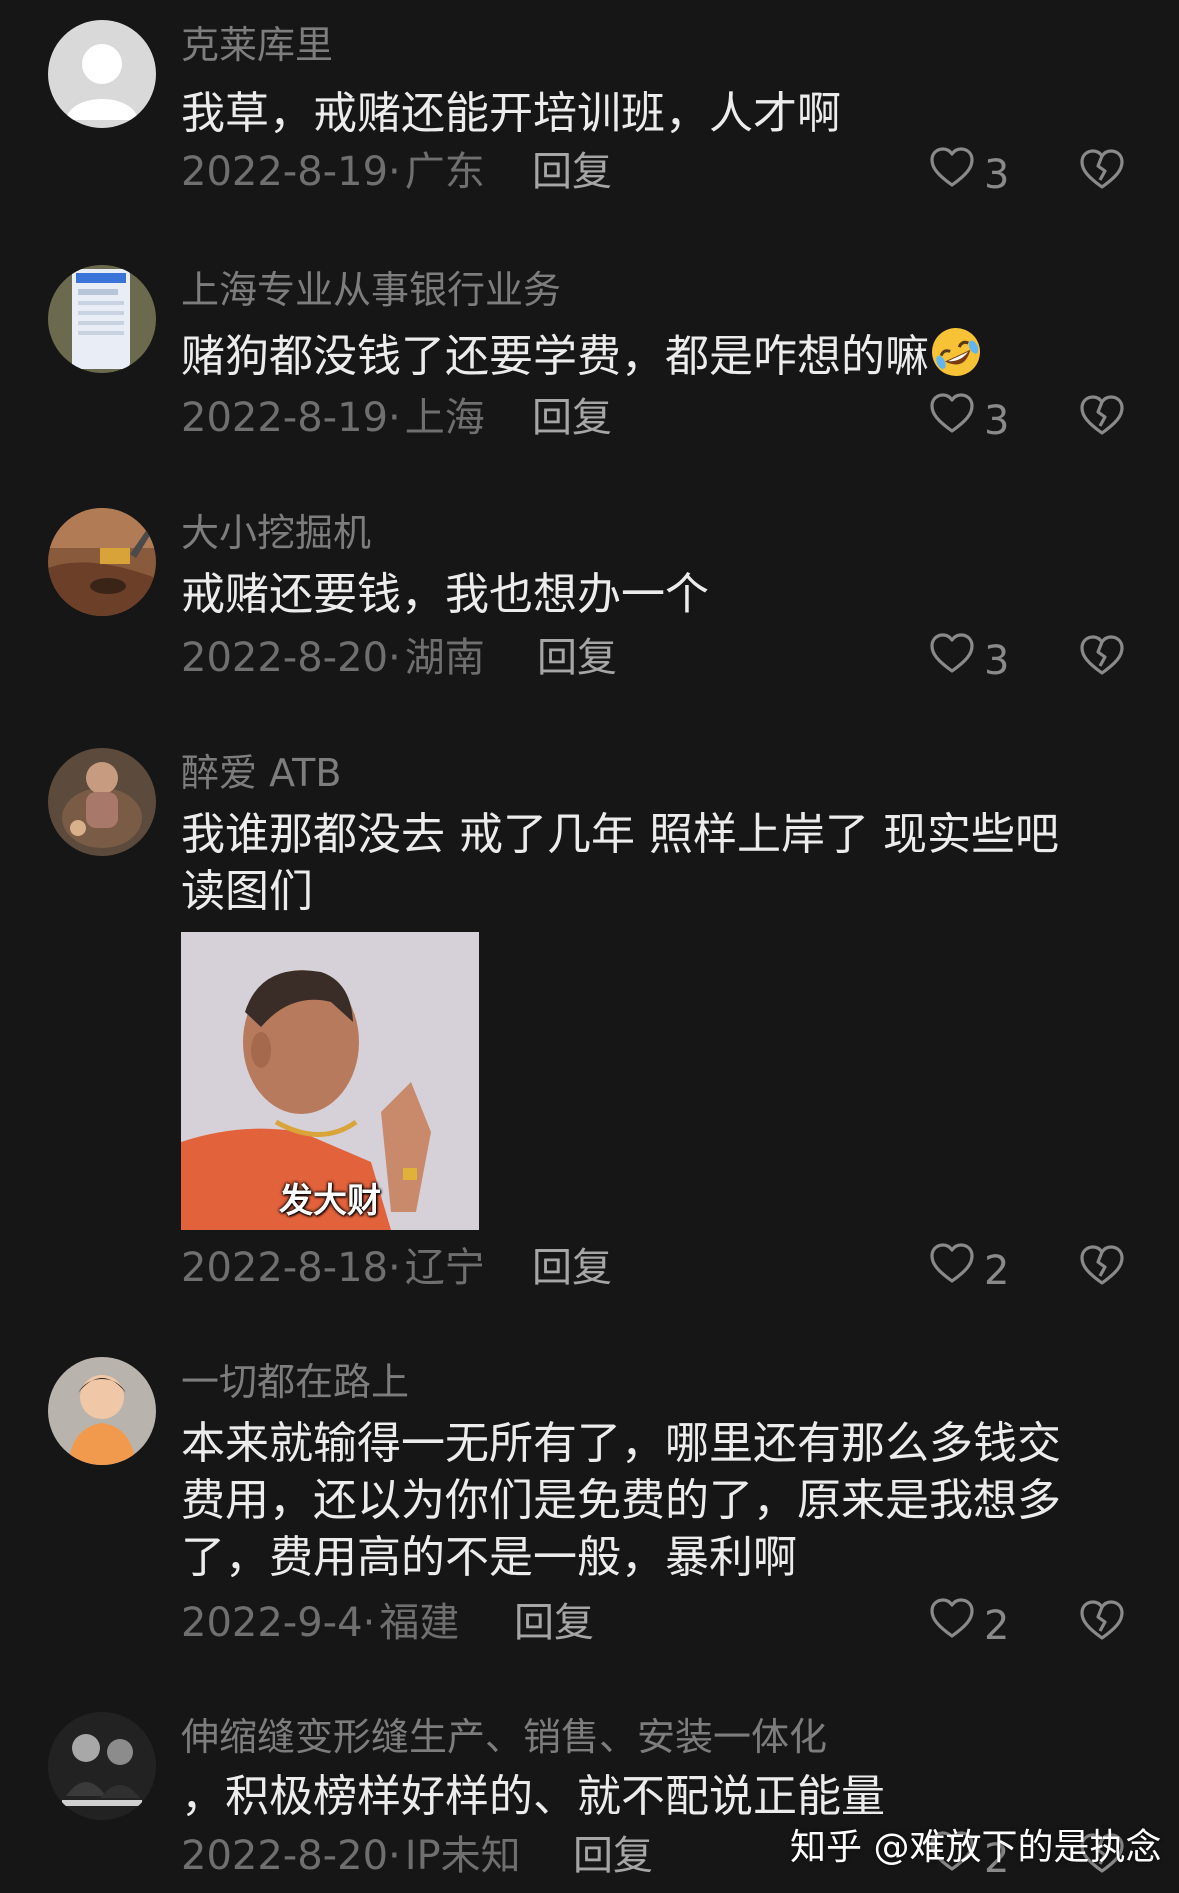 The width and height of the screenshot is (1179, 1893). I want to click on comment-text: 我谁那都没去 戒了几年 照样上岸了 现实些吧 读图们, so click(620, 863).